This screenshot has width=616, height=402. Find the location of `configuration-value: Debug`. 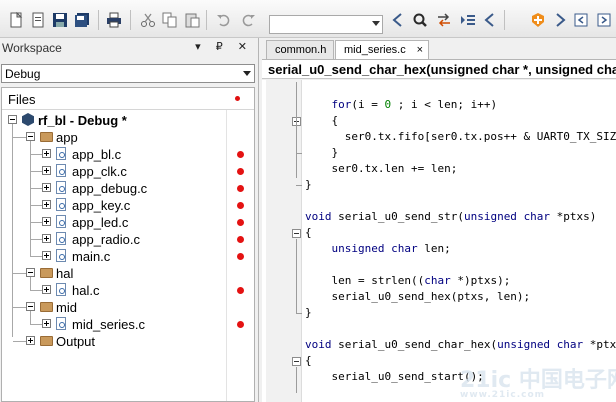

configuration-value: Debug is located at coordinates (23, 74).